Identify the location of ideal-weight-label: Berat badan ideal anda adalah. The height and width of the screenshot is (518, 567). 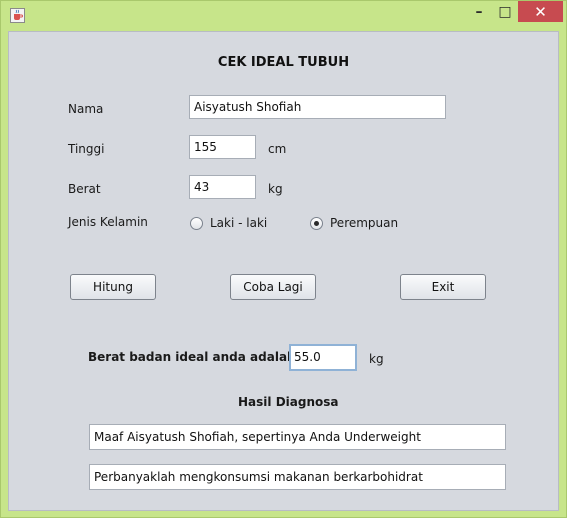
(192, 357).